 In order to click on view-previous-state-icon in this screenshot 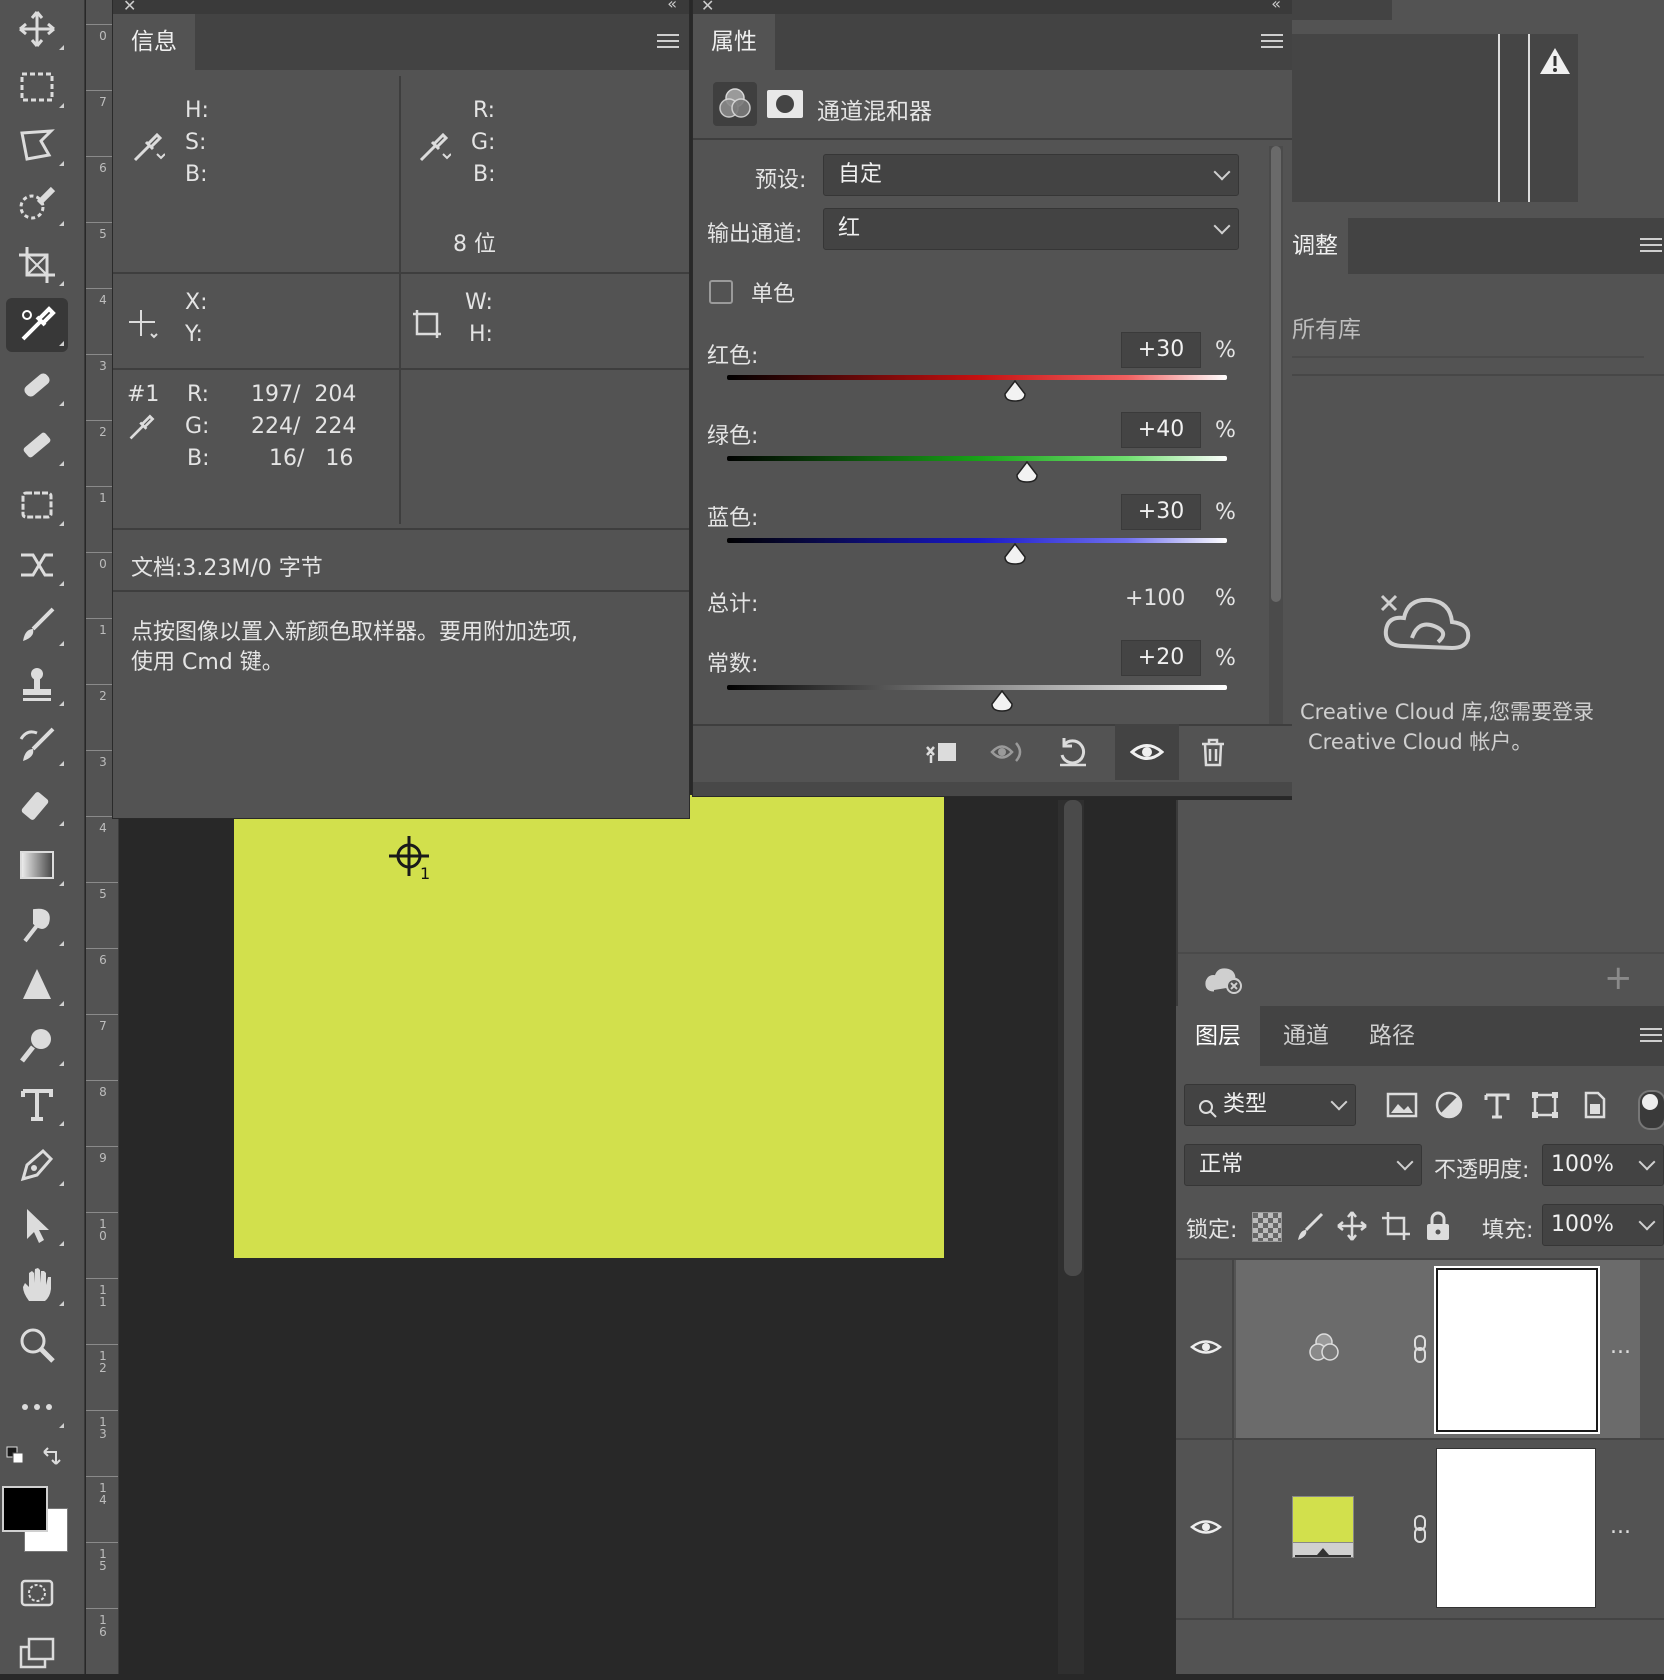, I will do `click(1007, 752)`.